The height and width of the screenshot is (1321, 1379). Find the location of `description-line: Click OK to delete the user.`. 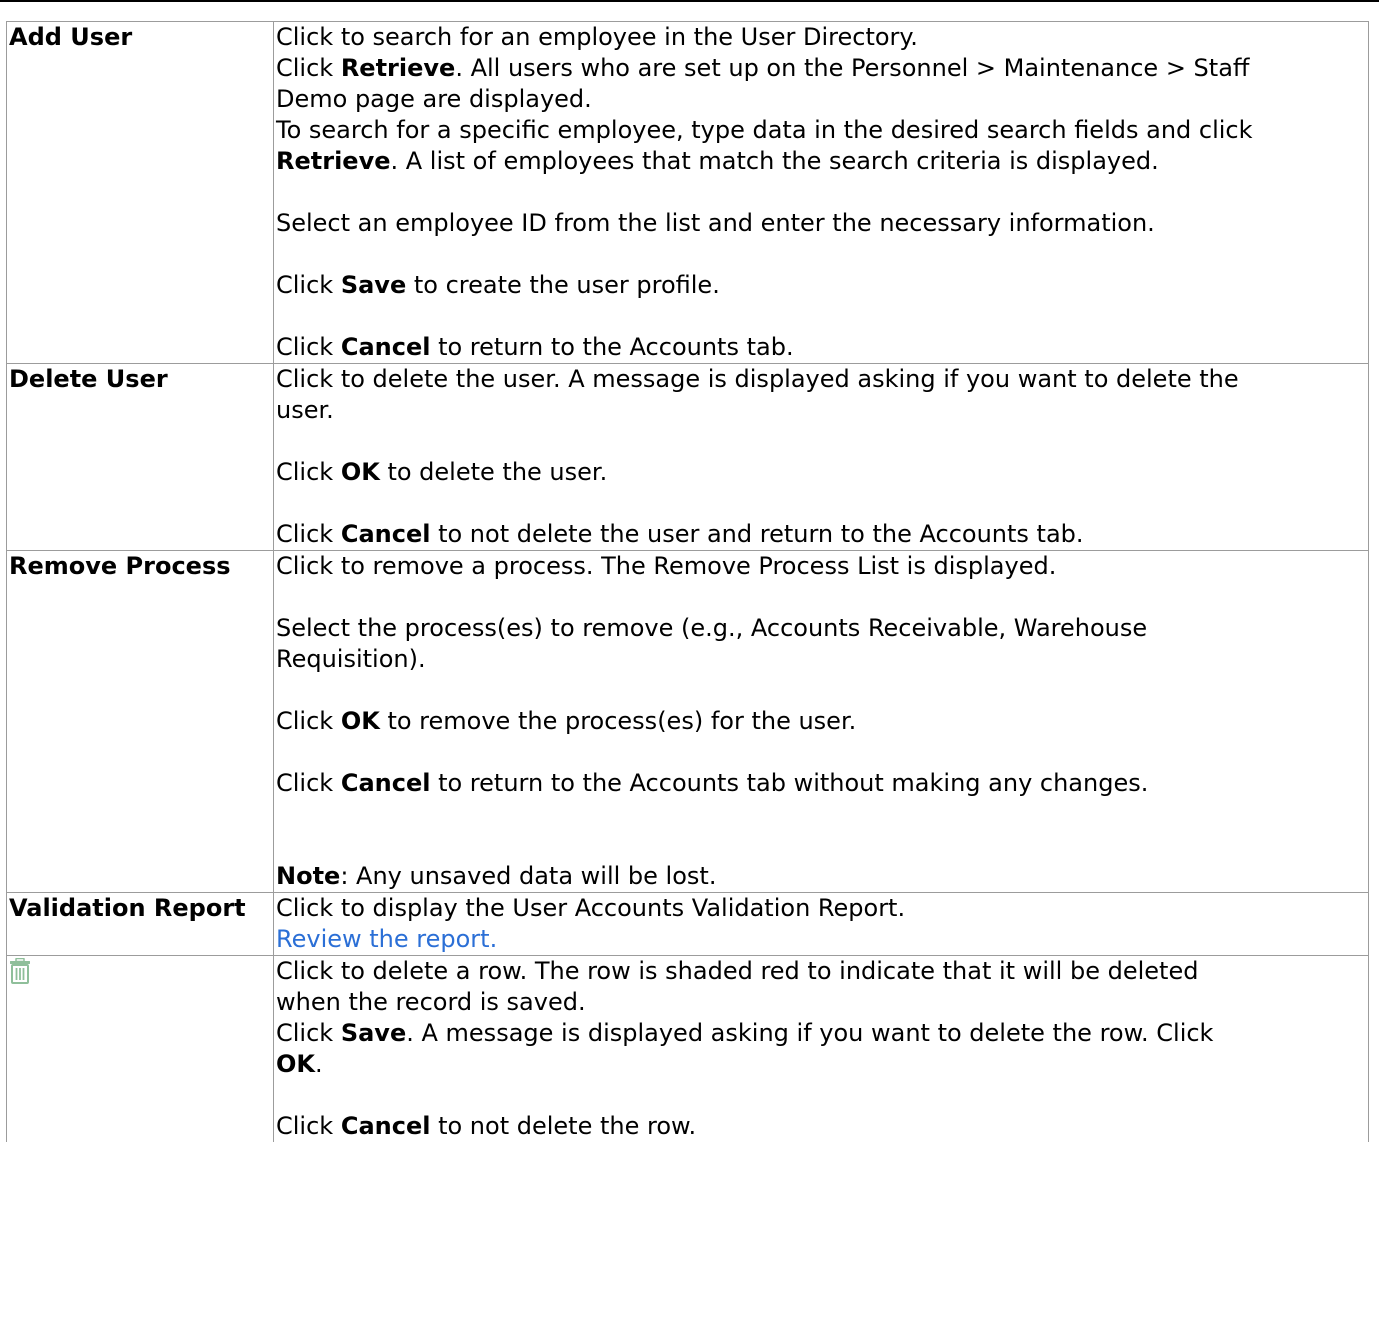

description-line: Click OK to delete the user. is located at coordinates (822, 472).